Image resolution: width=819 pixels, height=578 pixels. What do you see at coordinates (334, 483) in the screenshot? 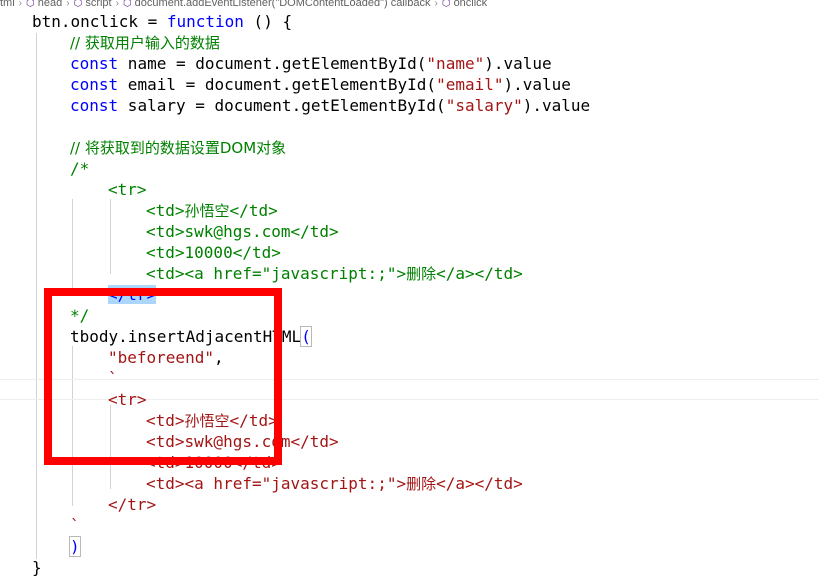
I see `code-line: <td><a href="javascript:;">删除</a></td>` at bounding box center [334, 483].